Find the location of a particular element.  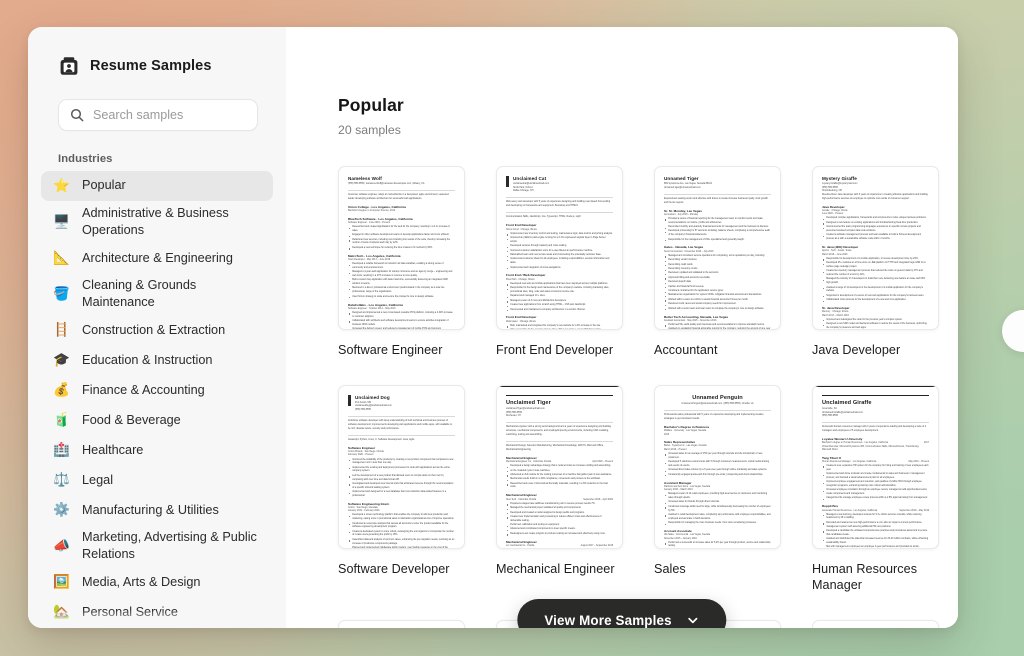

resume-section-heading: Sr. Java Developer is located at coordinates (836, 307).